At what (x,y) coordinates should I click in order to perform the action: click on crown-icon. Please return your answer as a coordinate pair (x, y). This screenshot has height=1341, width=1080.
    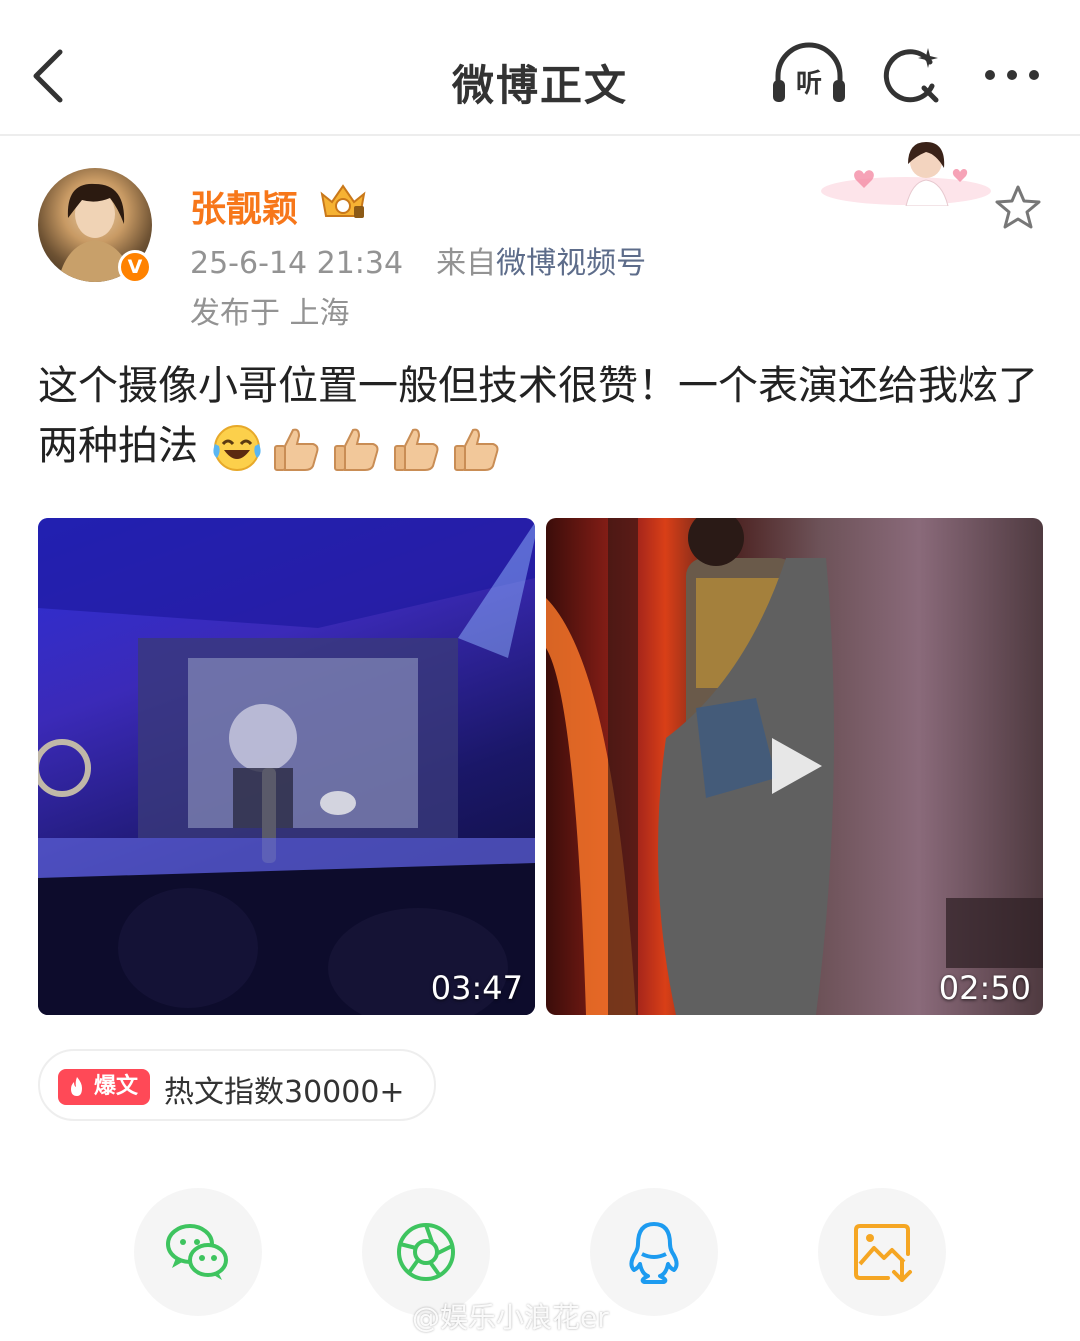
    Looking at the image, I should click on (343, 201).